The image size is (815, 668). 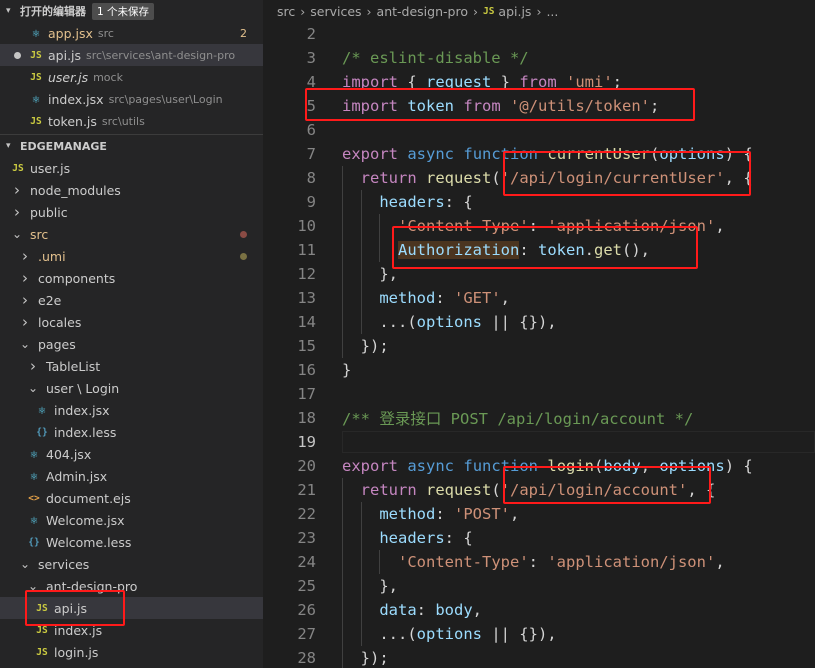 I want to click on file-path: src\pages\user\Login, so click(x=165, y=99).